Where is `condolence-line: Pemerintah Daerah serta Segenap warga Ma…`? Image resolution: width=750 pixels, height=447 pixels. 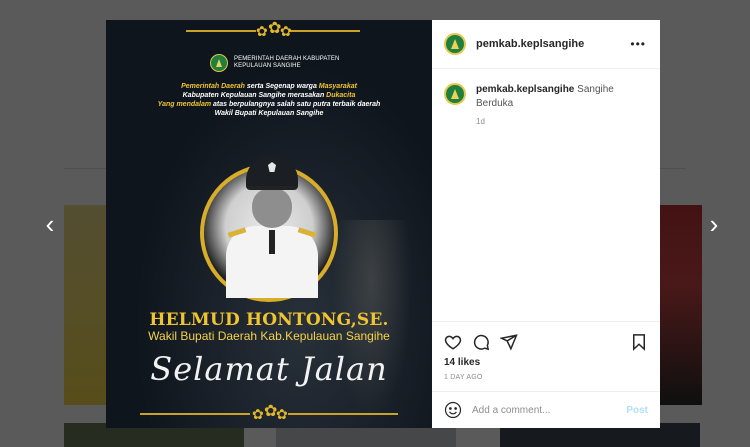 condolence-line: Pemerintah Daerah serta Segenap warga Ma… is located at coordinates (269, 86).